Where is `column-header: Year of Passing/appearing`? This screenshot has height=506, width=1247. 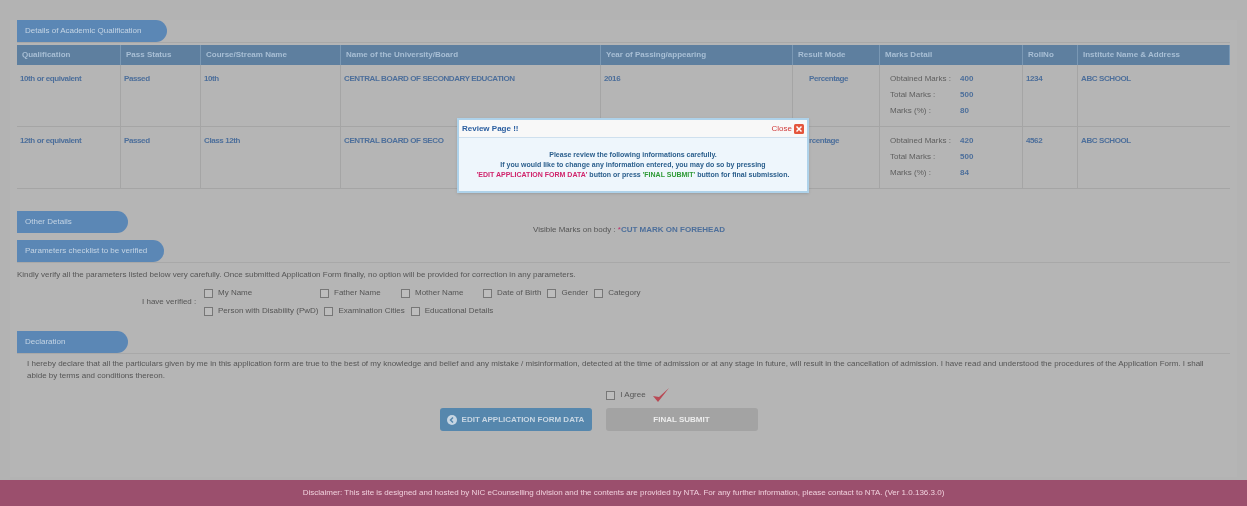 column-header: Year of Passing/appearing is located at coordinates (697, 55).